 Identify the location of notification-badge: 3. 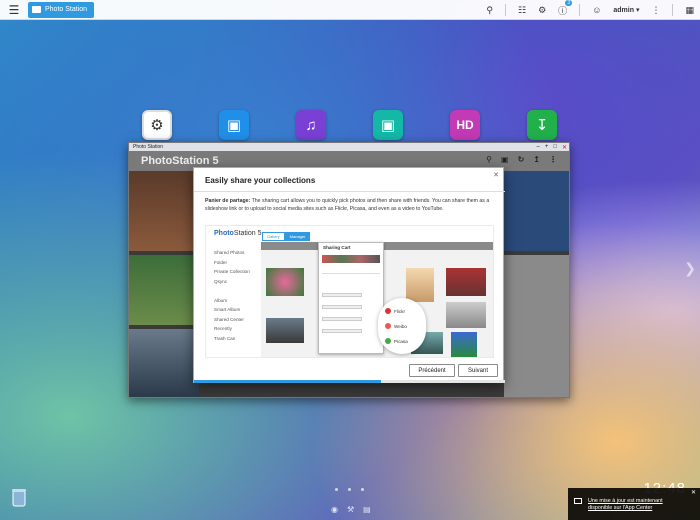
(569, 3).